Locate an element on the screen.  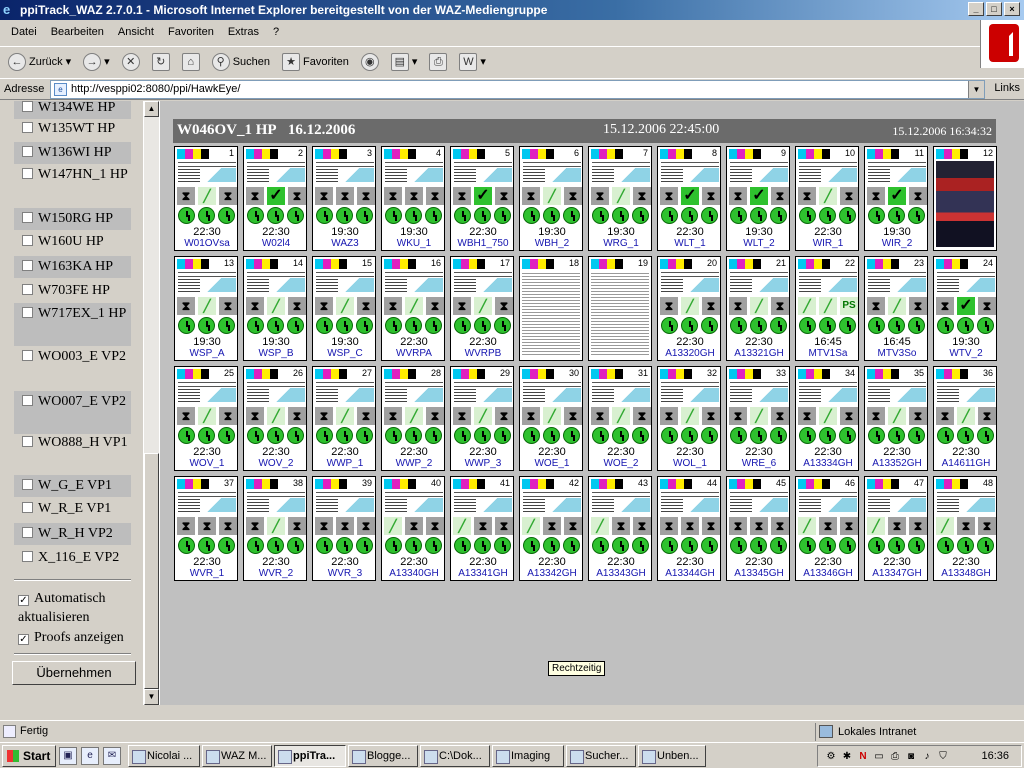
page-tile: 45 ⧗ ⧗ ⧗ 22:30 A13345GH is located at coordinates (758, 528).